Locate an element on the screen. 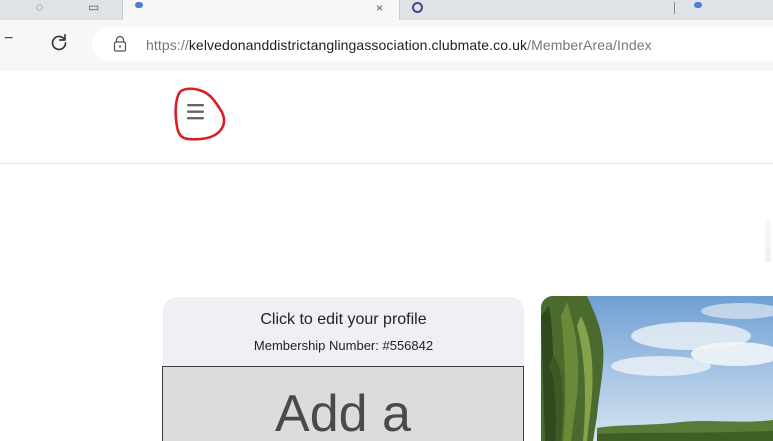  active-browser-tab is located at coordinates (261, 10).